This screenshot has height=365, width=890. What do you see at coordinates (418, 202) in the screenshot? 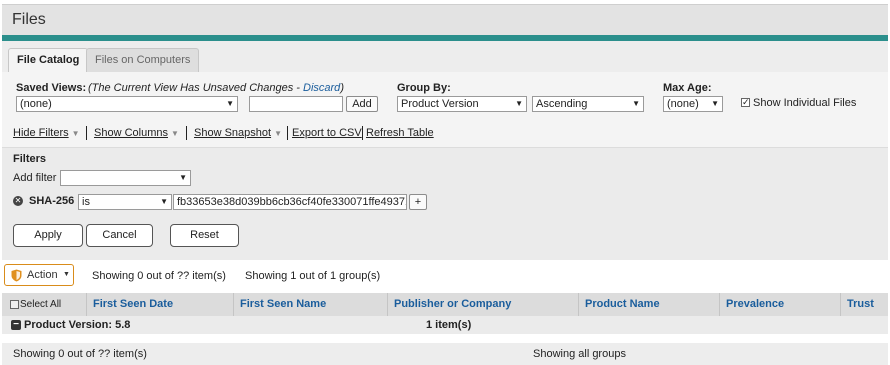
I see `add-filter-value-button: +` at bounding box center [418, 202].